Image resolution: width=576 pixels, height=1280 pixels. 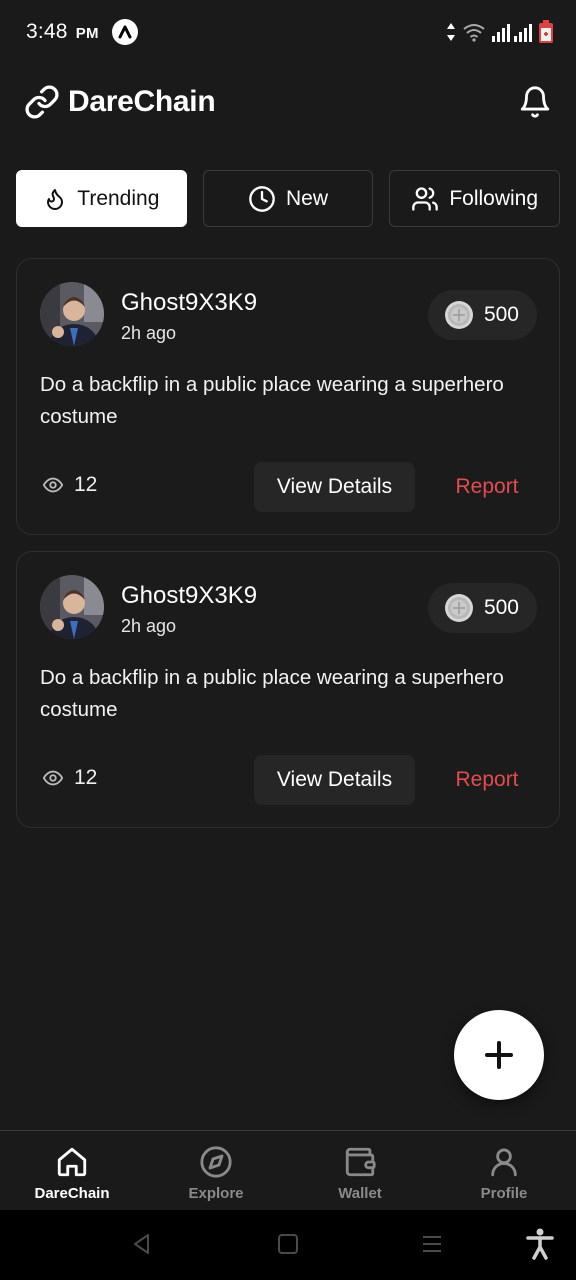 I want to click on bell-icon, so click(x=535, y=102).